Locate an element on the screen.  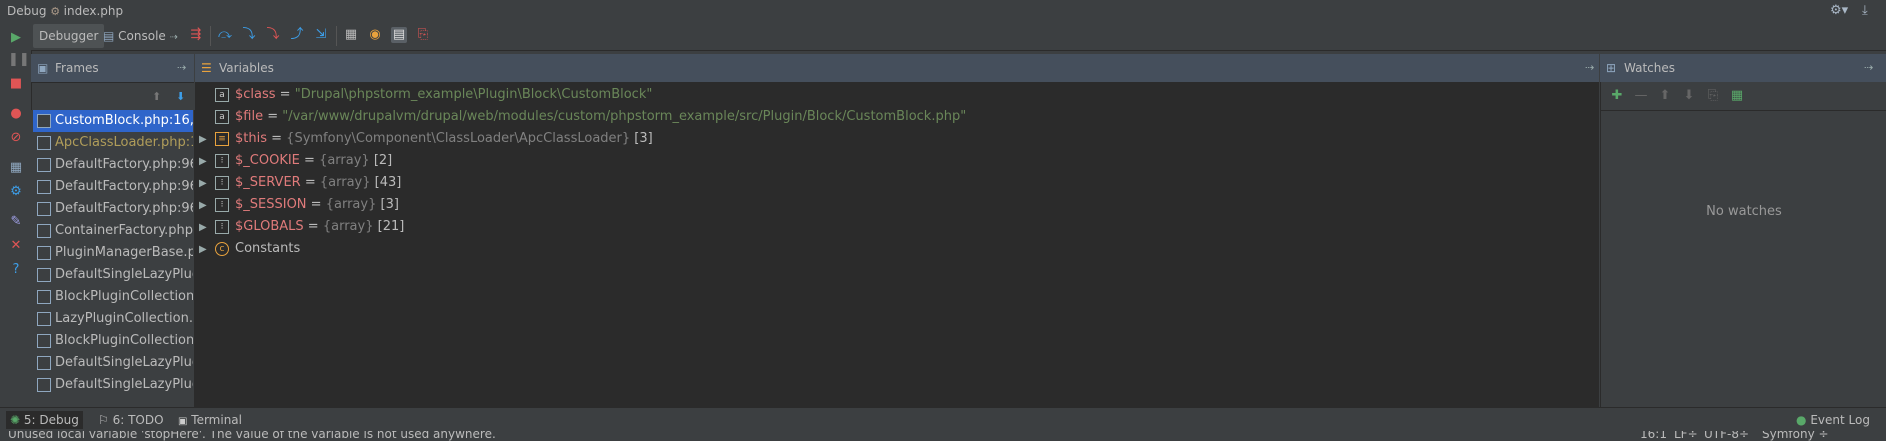
mute-breakpoints-icon: ⊘ is located at coordinates (16, 138).